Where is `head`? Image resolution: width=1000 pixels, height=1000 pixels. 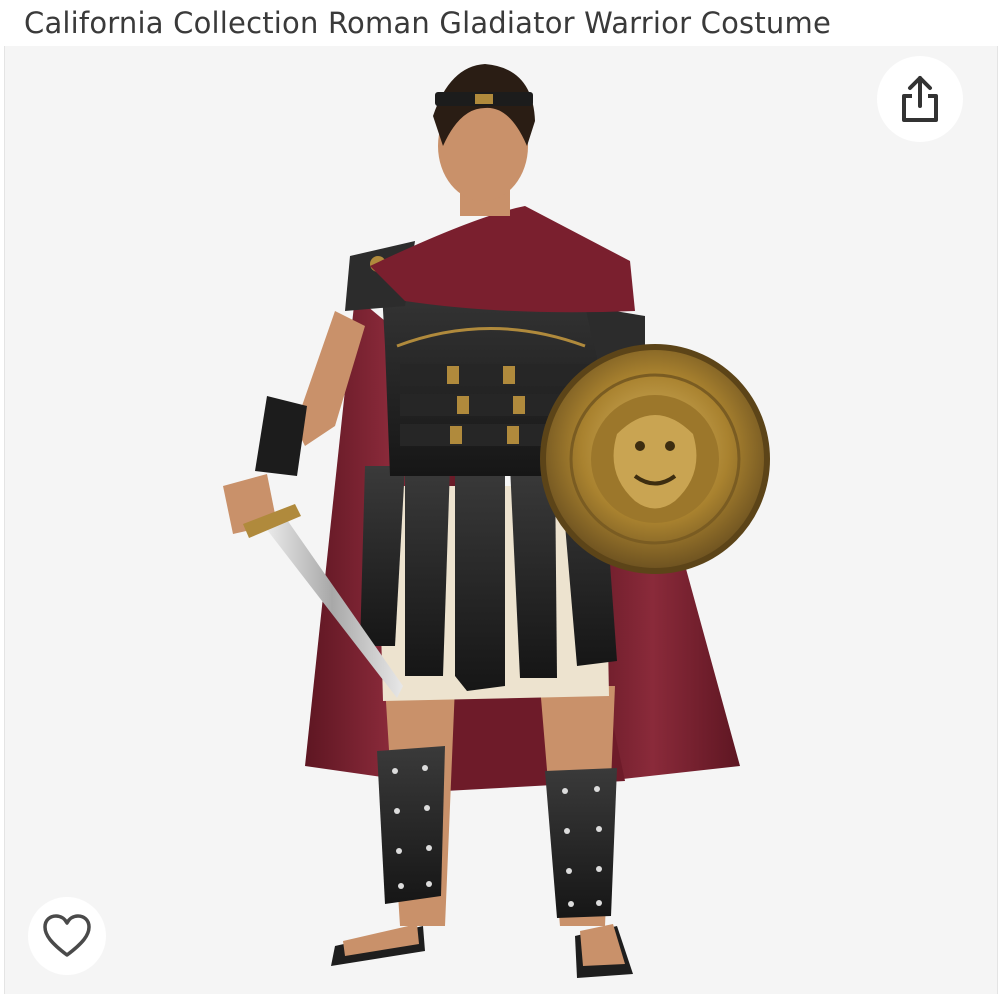 head is located at coordinates (484, 140).